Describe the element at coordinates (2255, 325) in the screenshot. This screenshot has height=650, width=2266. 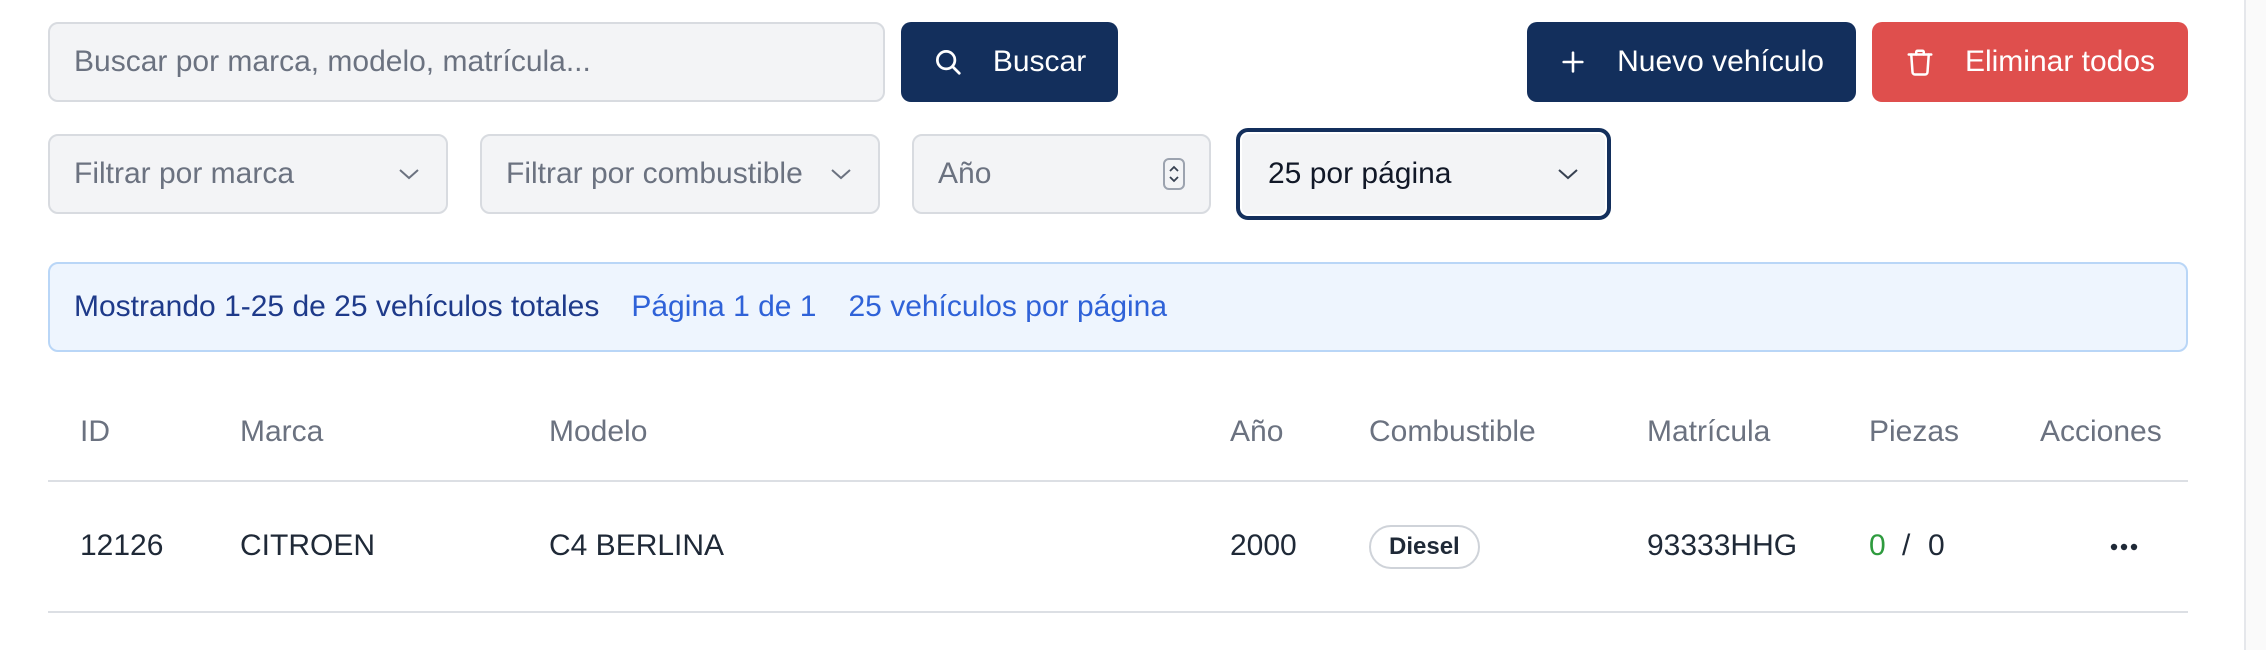
I see `vertical-scrollbar` at that location.